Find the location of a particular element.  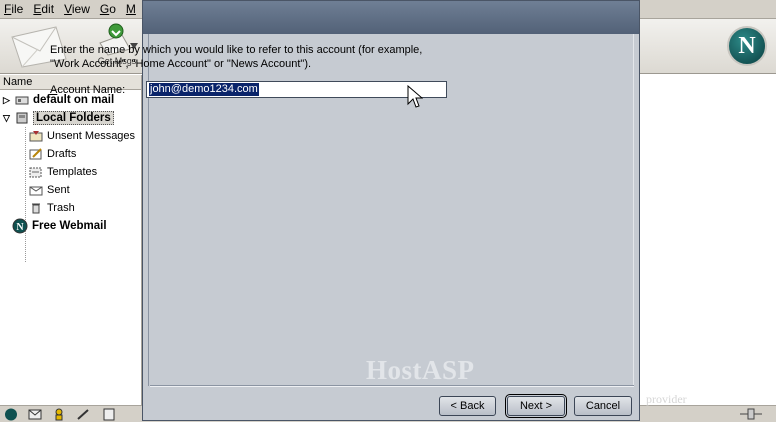

account-name-field: john@demo1234.com is located at coordinates (296, 89).